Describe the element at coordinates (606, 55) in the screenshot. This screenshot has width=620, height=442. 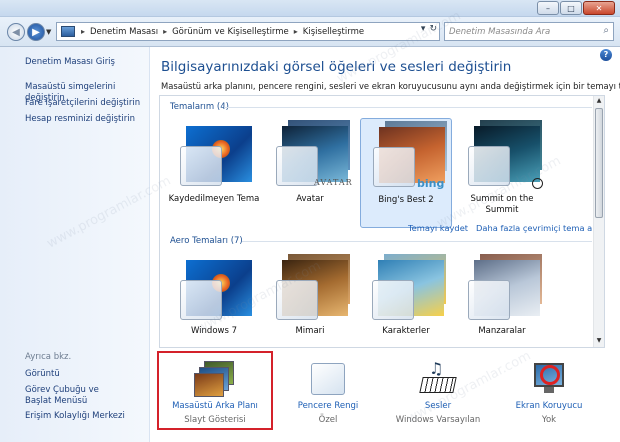
I see `help-icon: ?` at that location.